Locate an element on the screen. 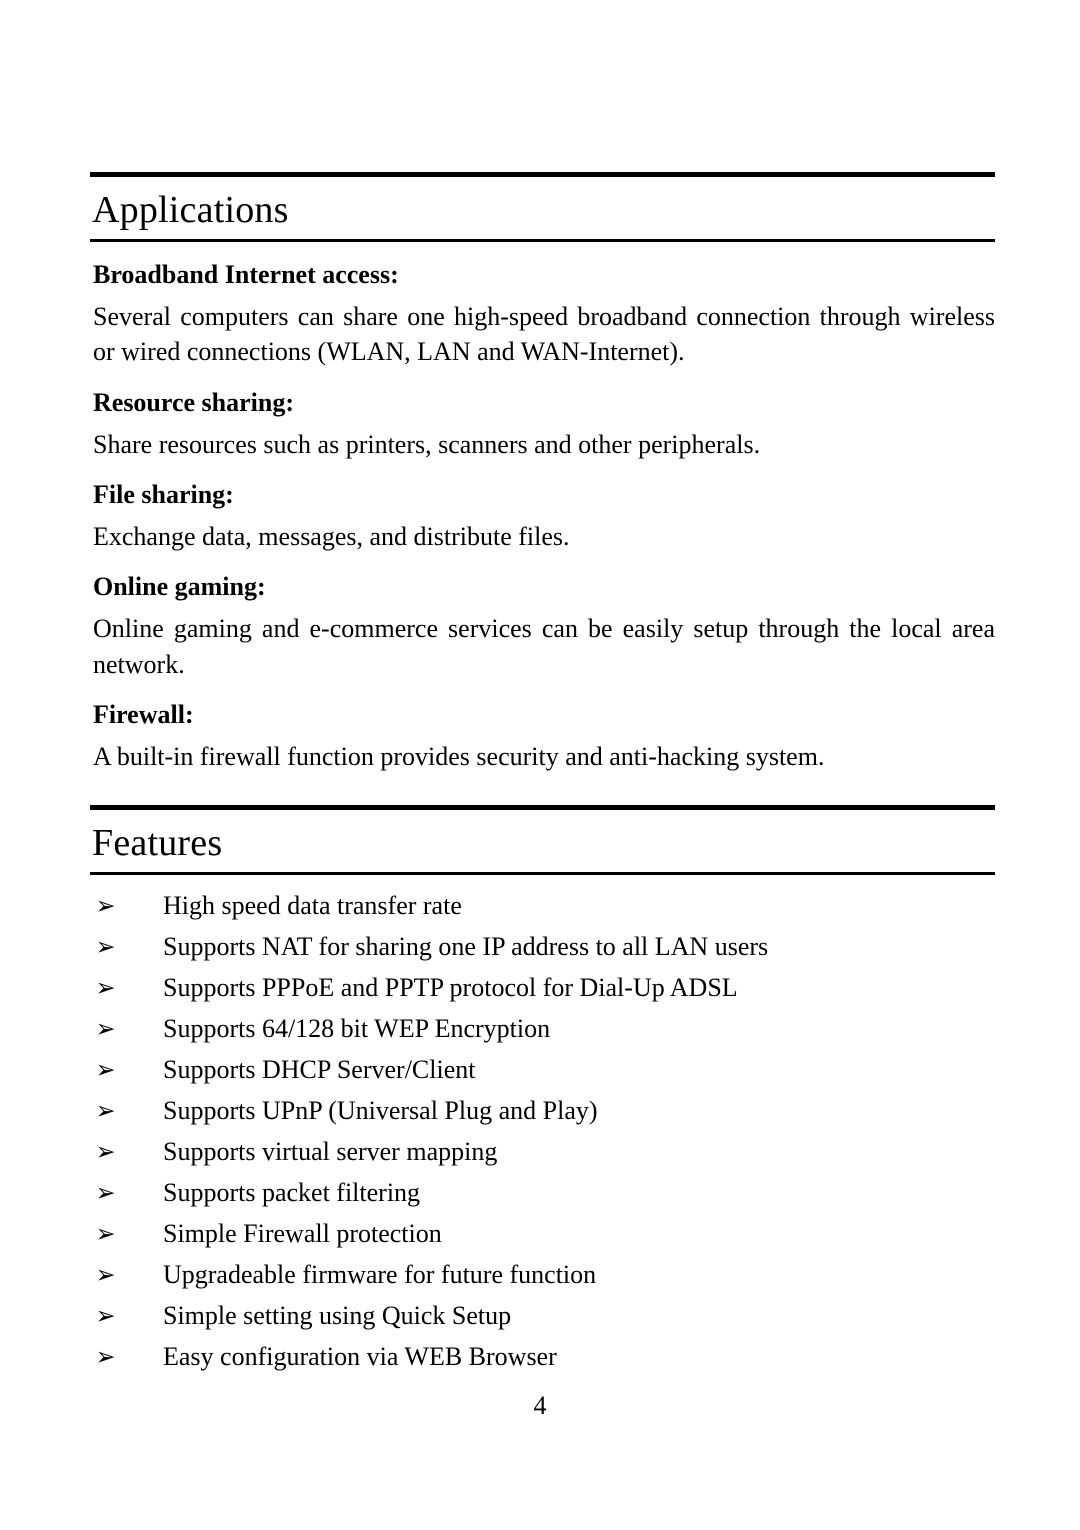 The image size is (1080, 1530). list-item-label: Simple Firewall protection is located at coordinates (302, 1233).